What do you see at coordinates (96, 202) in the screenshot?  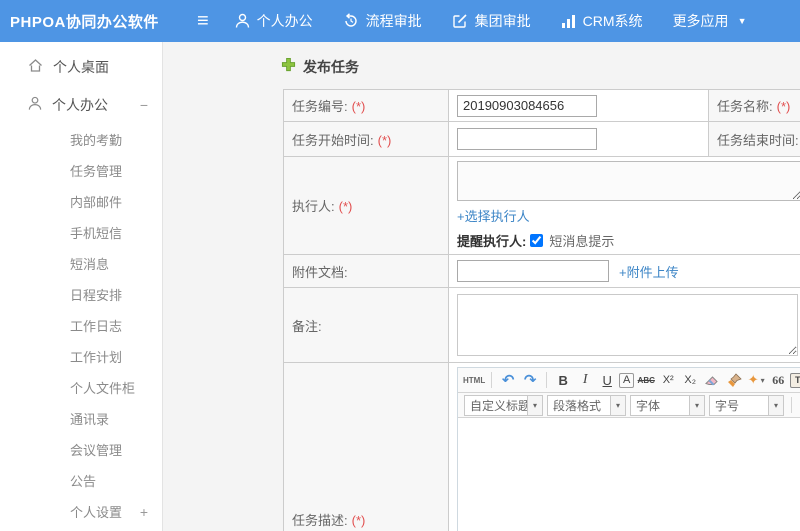 I see `sidebar-item-label: 内部邮件` at bounding box center [96, 202].